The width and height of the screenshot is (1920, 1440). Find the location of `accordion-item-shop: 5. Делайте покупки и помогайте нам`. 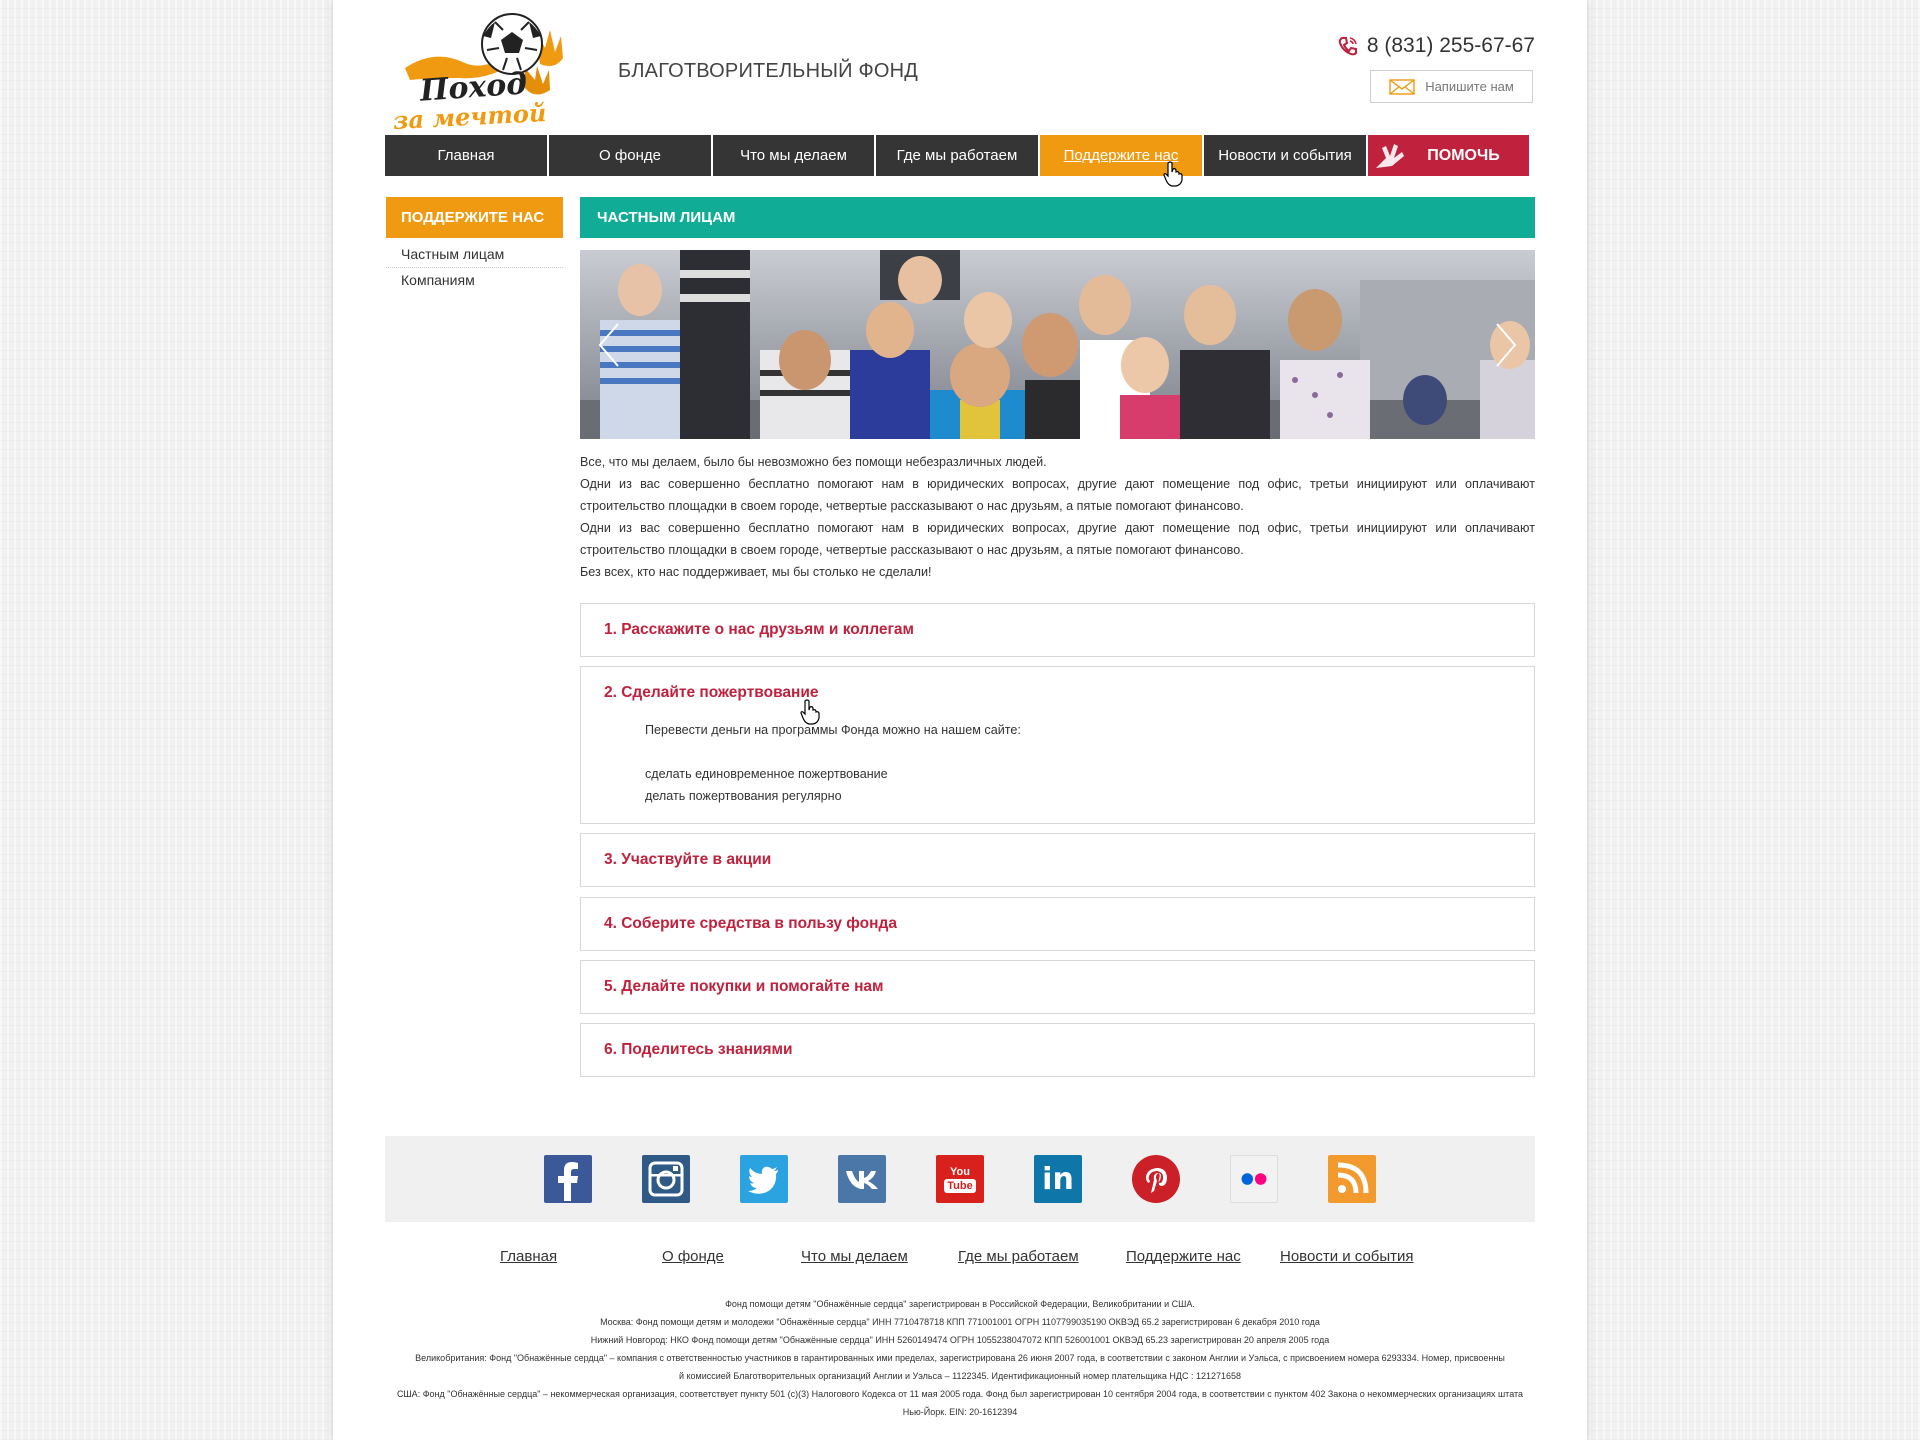

accordion-item-shop: 5. Делайте покупки и помогайте нам is located at coordinates (1057, 987).